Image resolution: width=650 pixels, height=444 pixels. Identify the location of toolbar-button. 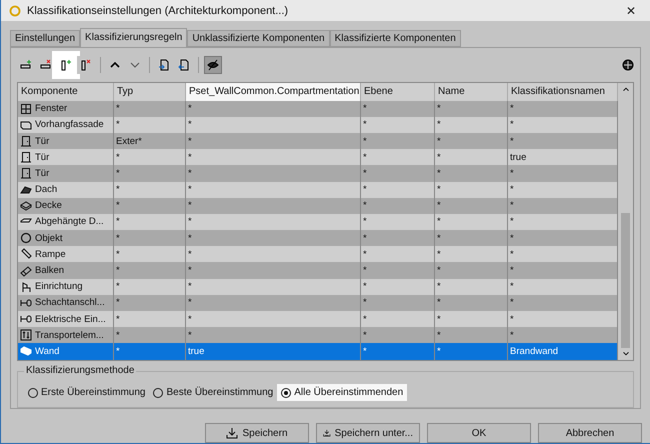
(213, 65).